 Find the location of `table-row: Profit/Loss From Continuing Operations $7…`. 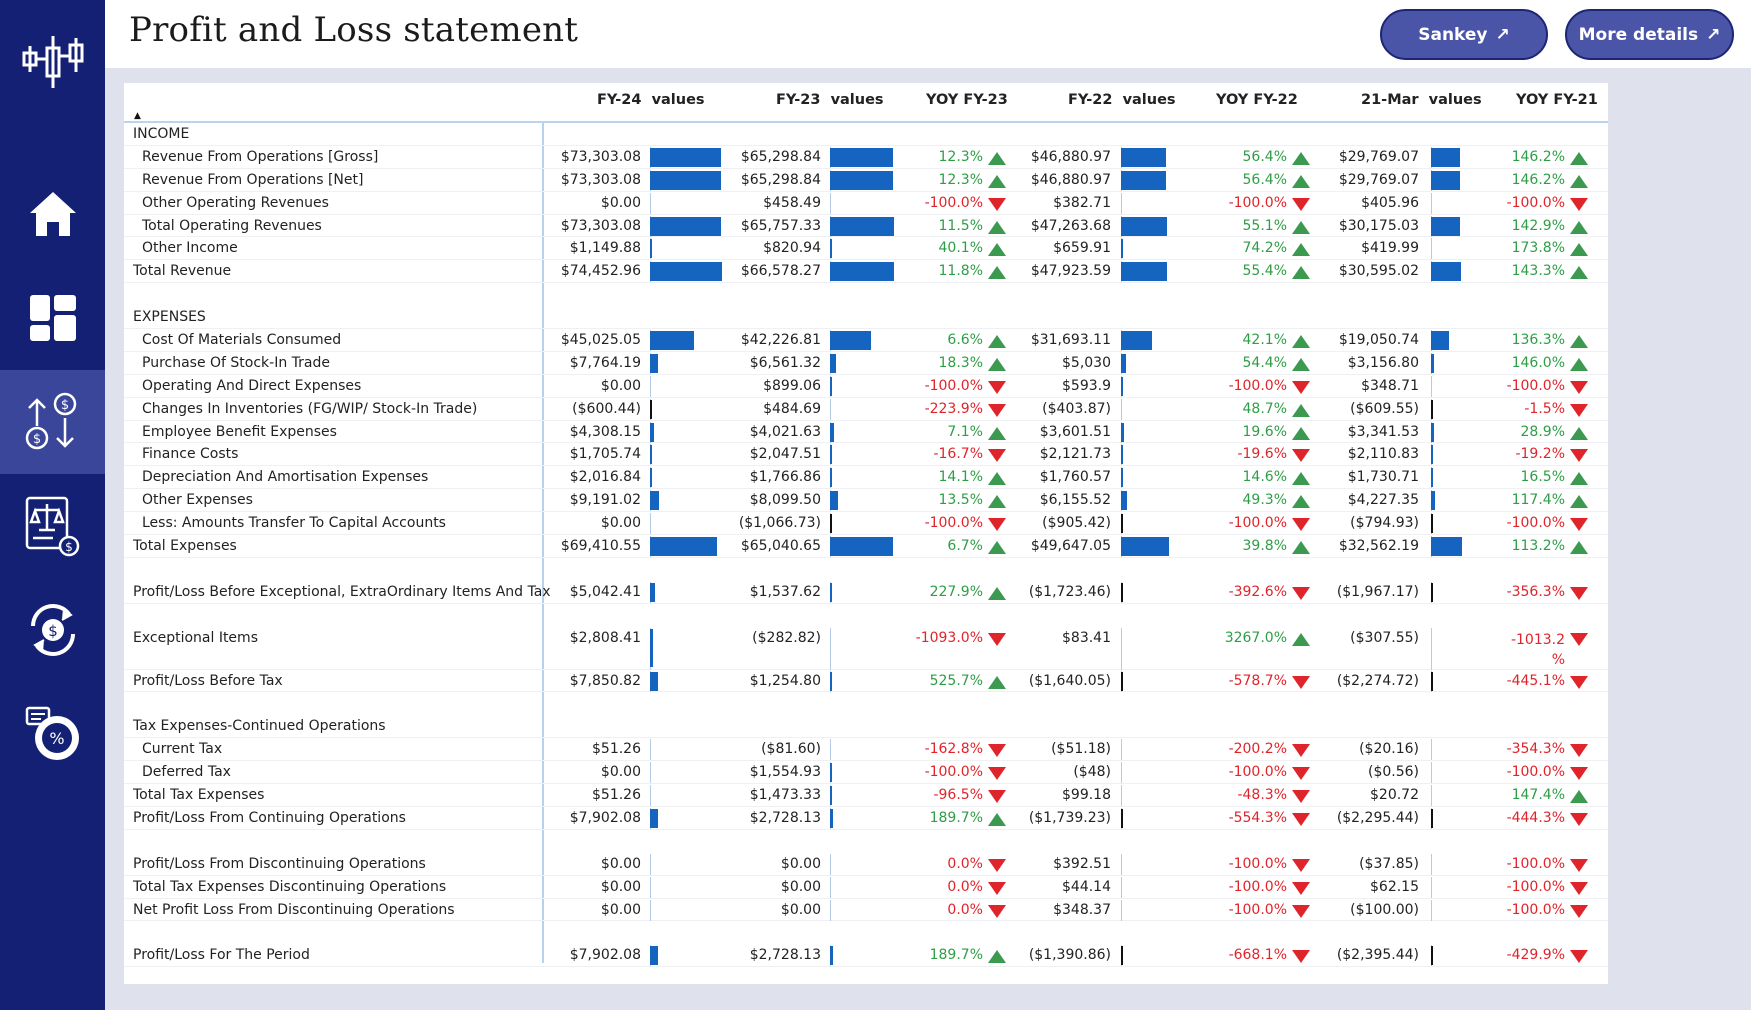

table-row: Profit/Loss From Continuing Operations $7… is located at coordinates (866, 818).